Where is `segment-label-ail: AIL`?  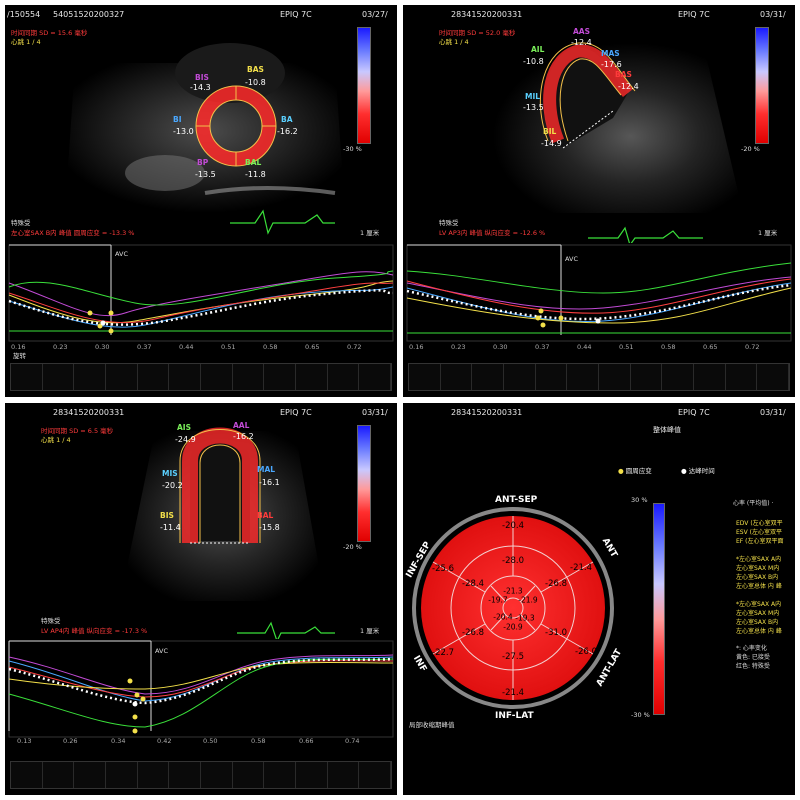
segment-label-ail: AIL is located at coordinates (538, 49).